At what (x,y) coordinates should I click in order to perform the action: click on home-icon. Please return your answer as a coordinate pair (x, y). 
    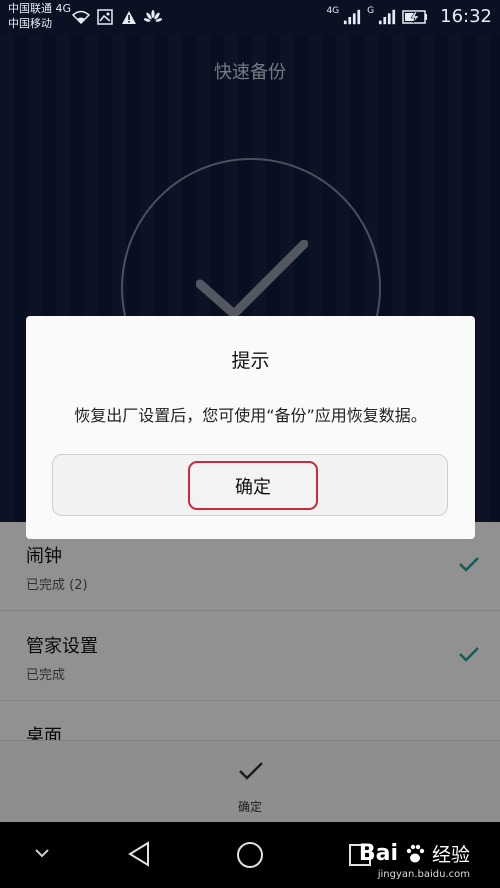
    Looking at the image, I should click on (250, 855).